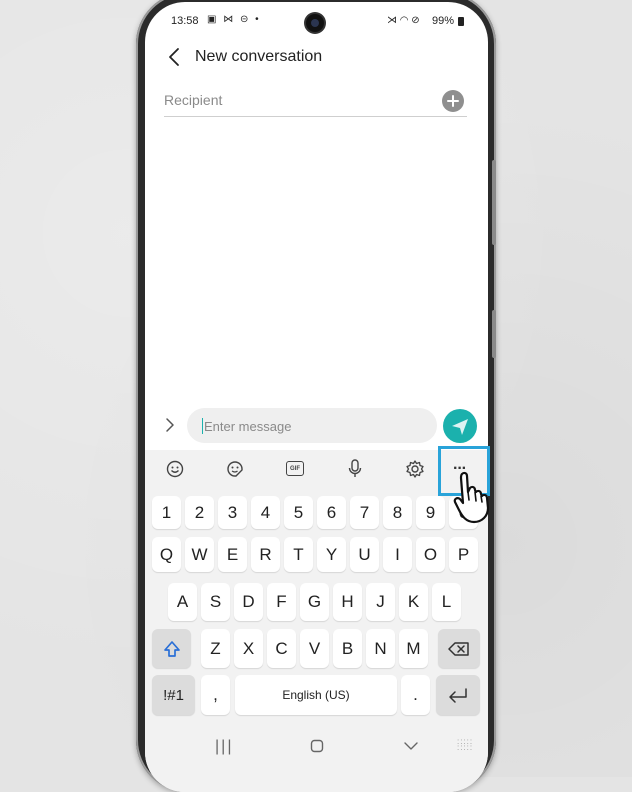 The height and width of the screenshot is (792, 632). I want to click on shift-key, so click(171, 648).